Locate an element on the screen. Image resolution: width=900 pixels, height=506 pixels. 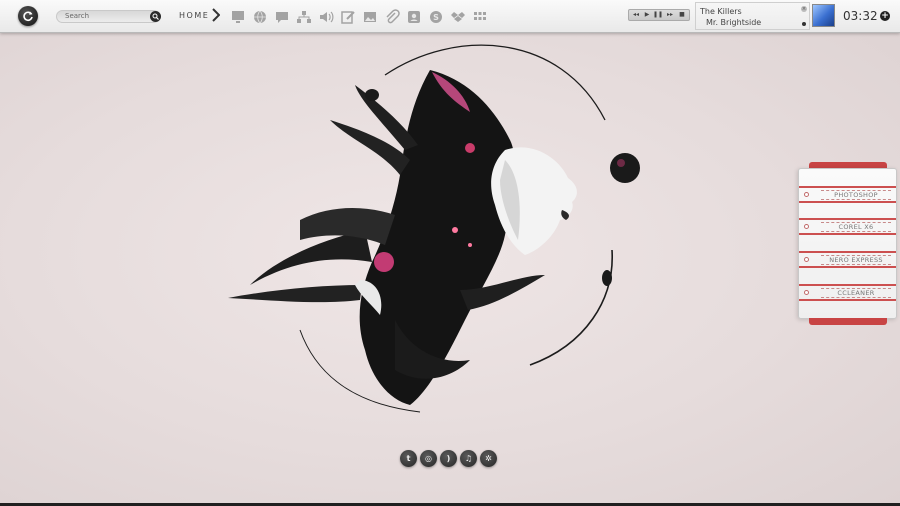
dribbble-icon: ◎ is located at coordinates (428, 458).